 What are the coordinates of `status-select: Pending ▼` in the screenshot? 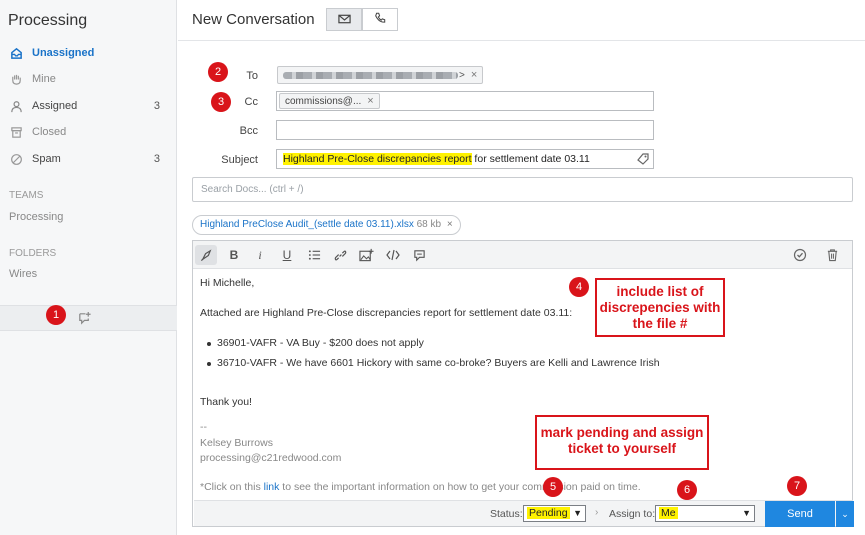 It's located at (554, 513).